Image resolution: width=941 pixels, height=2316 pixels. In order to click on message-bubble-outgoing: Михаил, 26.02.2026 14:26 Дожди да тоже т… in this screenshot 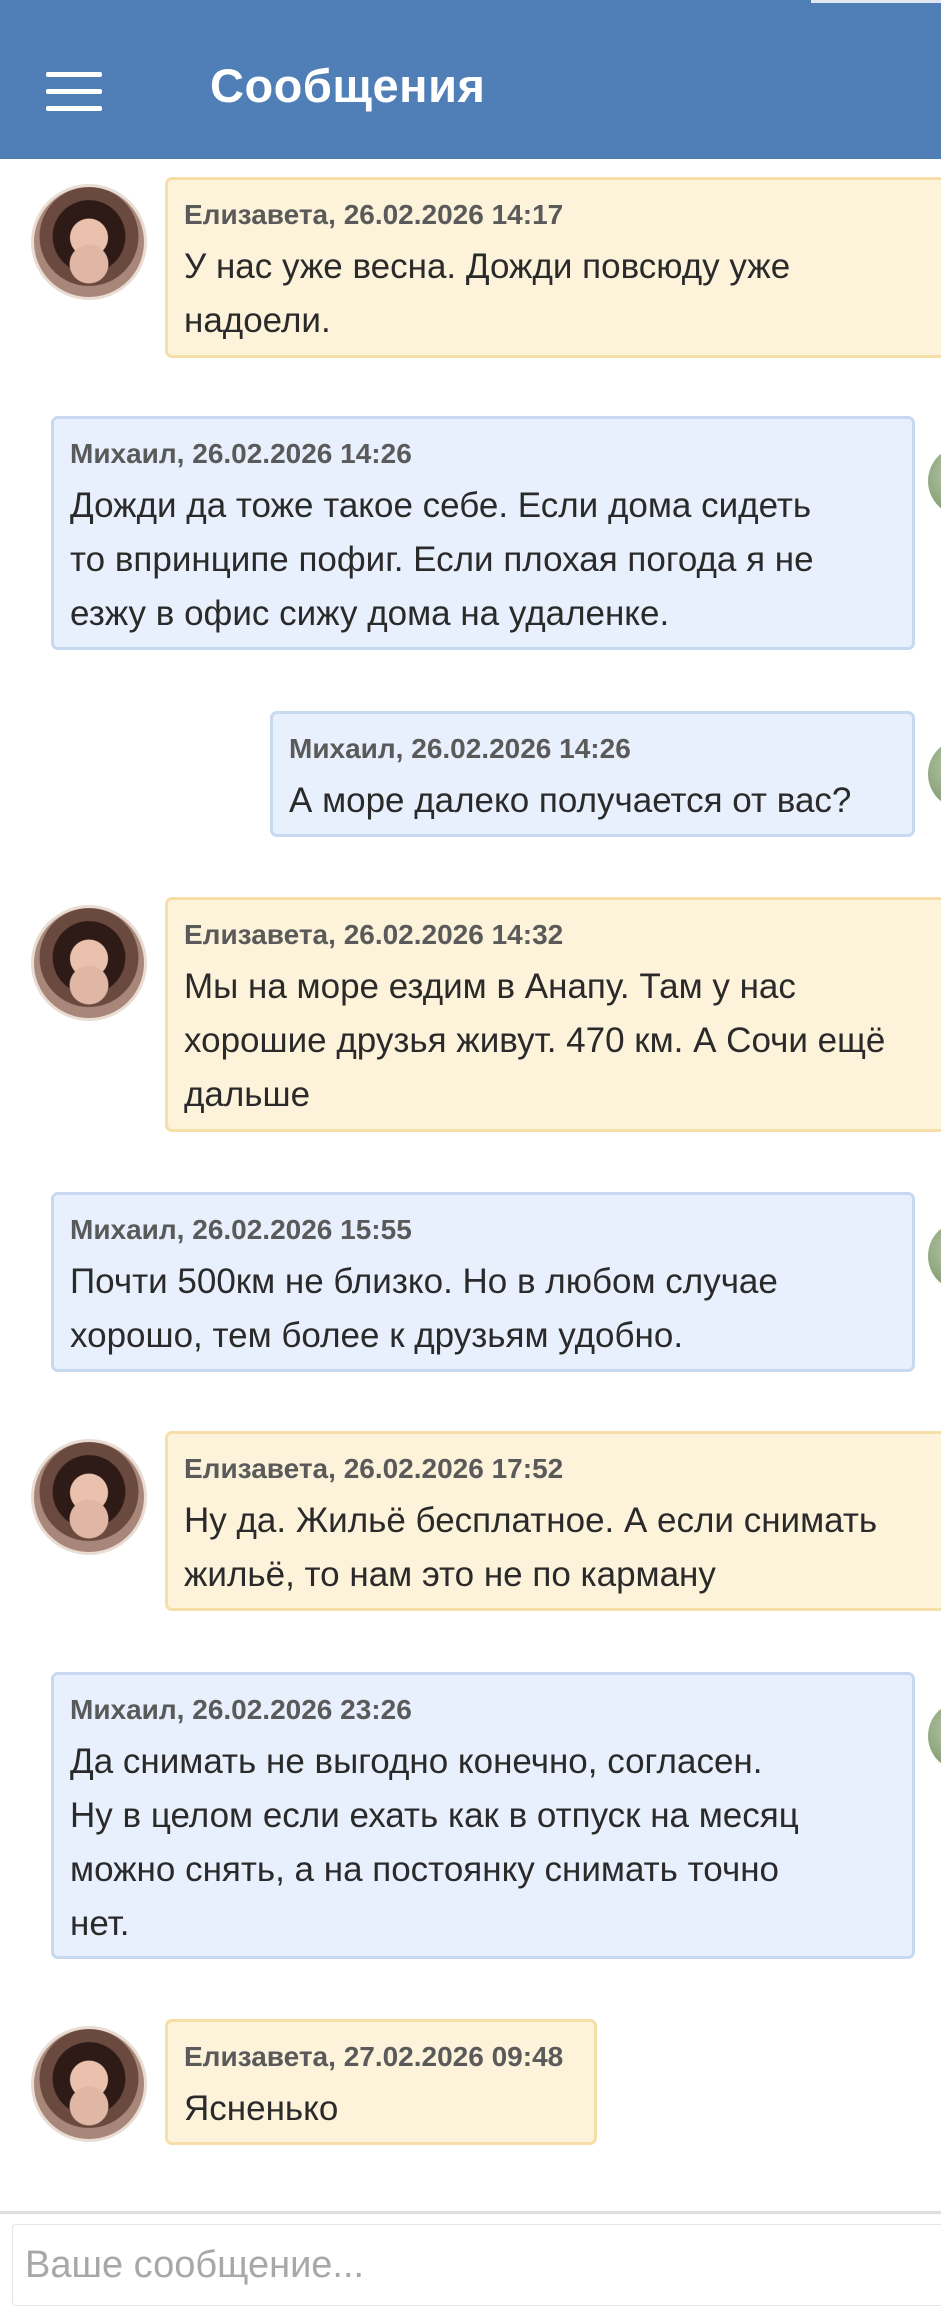, I will do `click(483, 533)`.